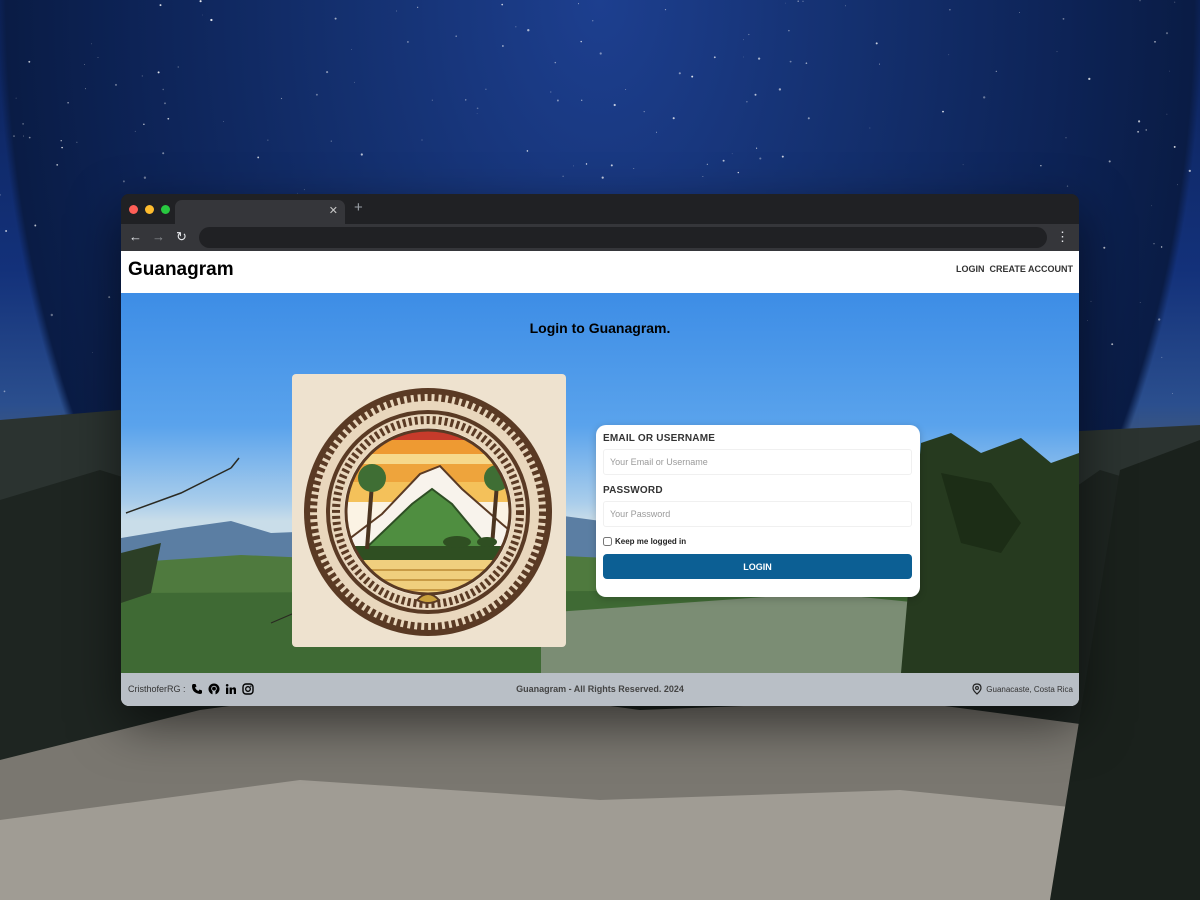  I want to click on footer-location: Guanacaste, Costa Rica, so click(1029, 689).